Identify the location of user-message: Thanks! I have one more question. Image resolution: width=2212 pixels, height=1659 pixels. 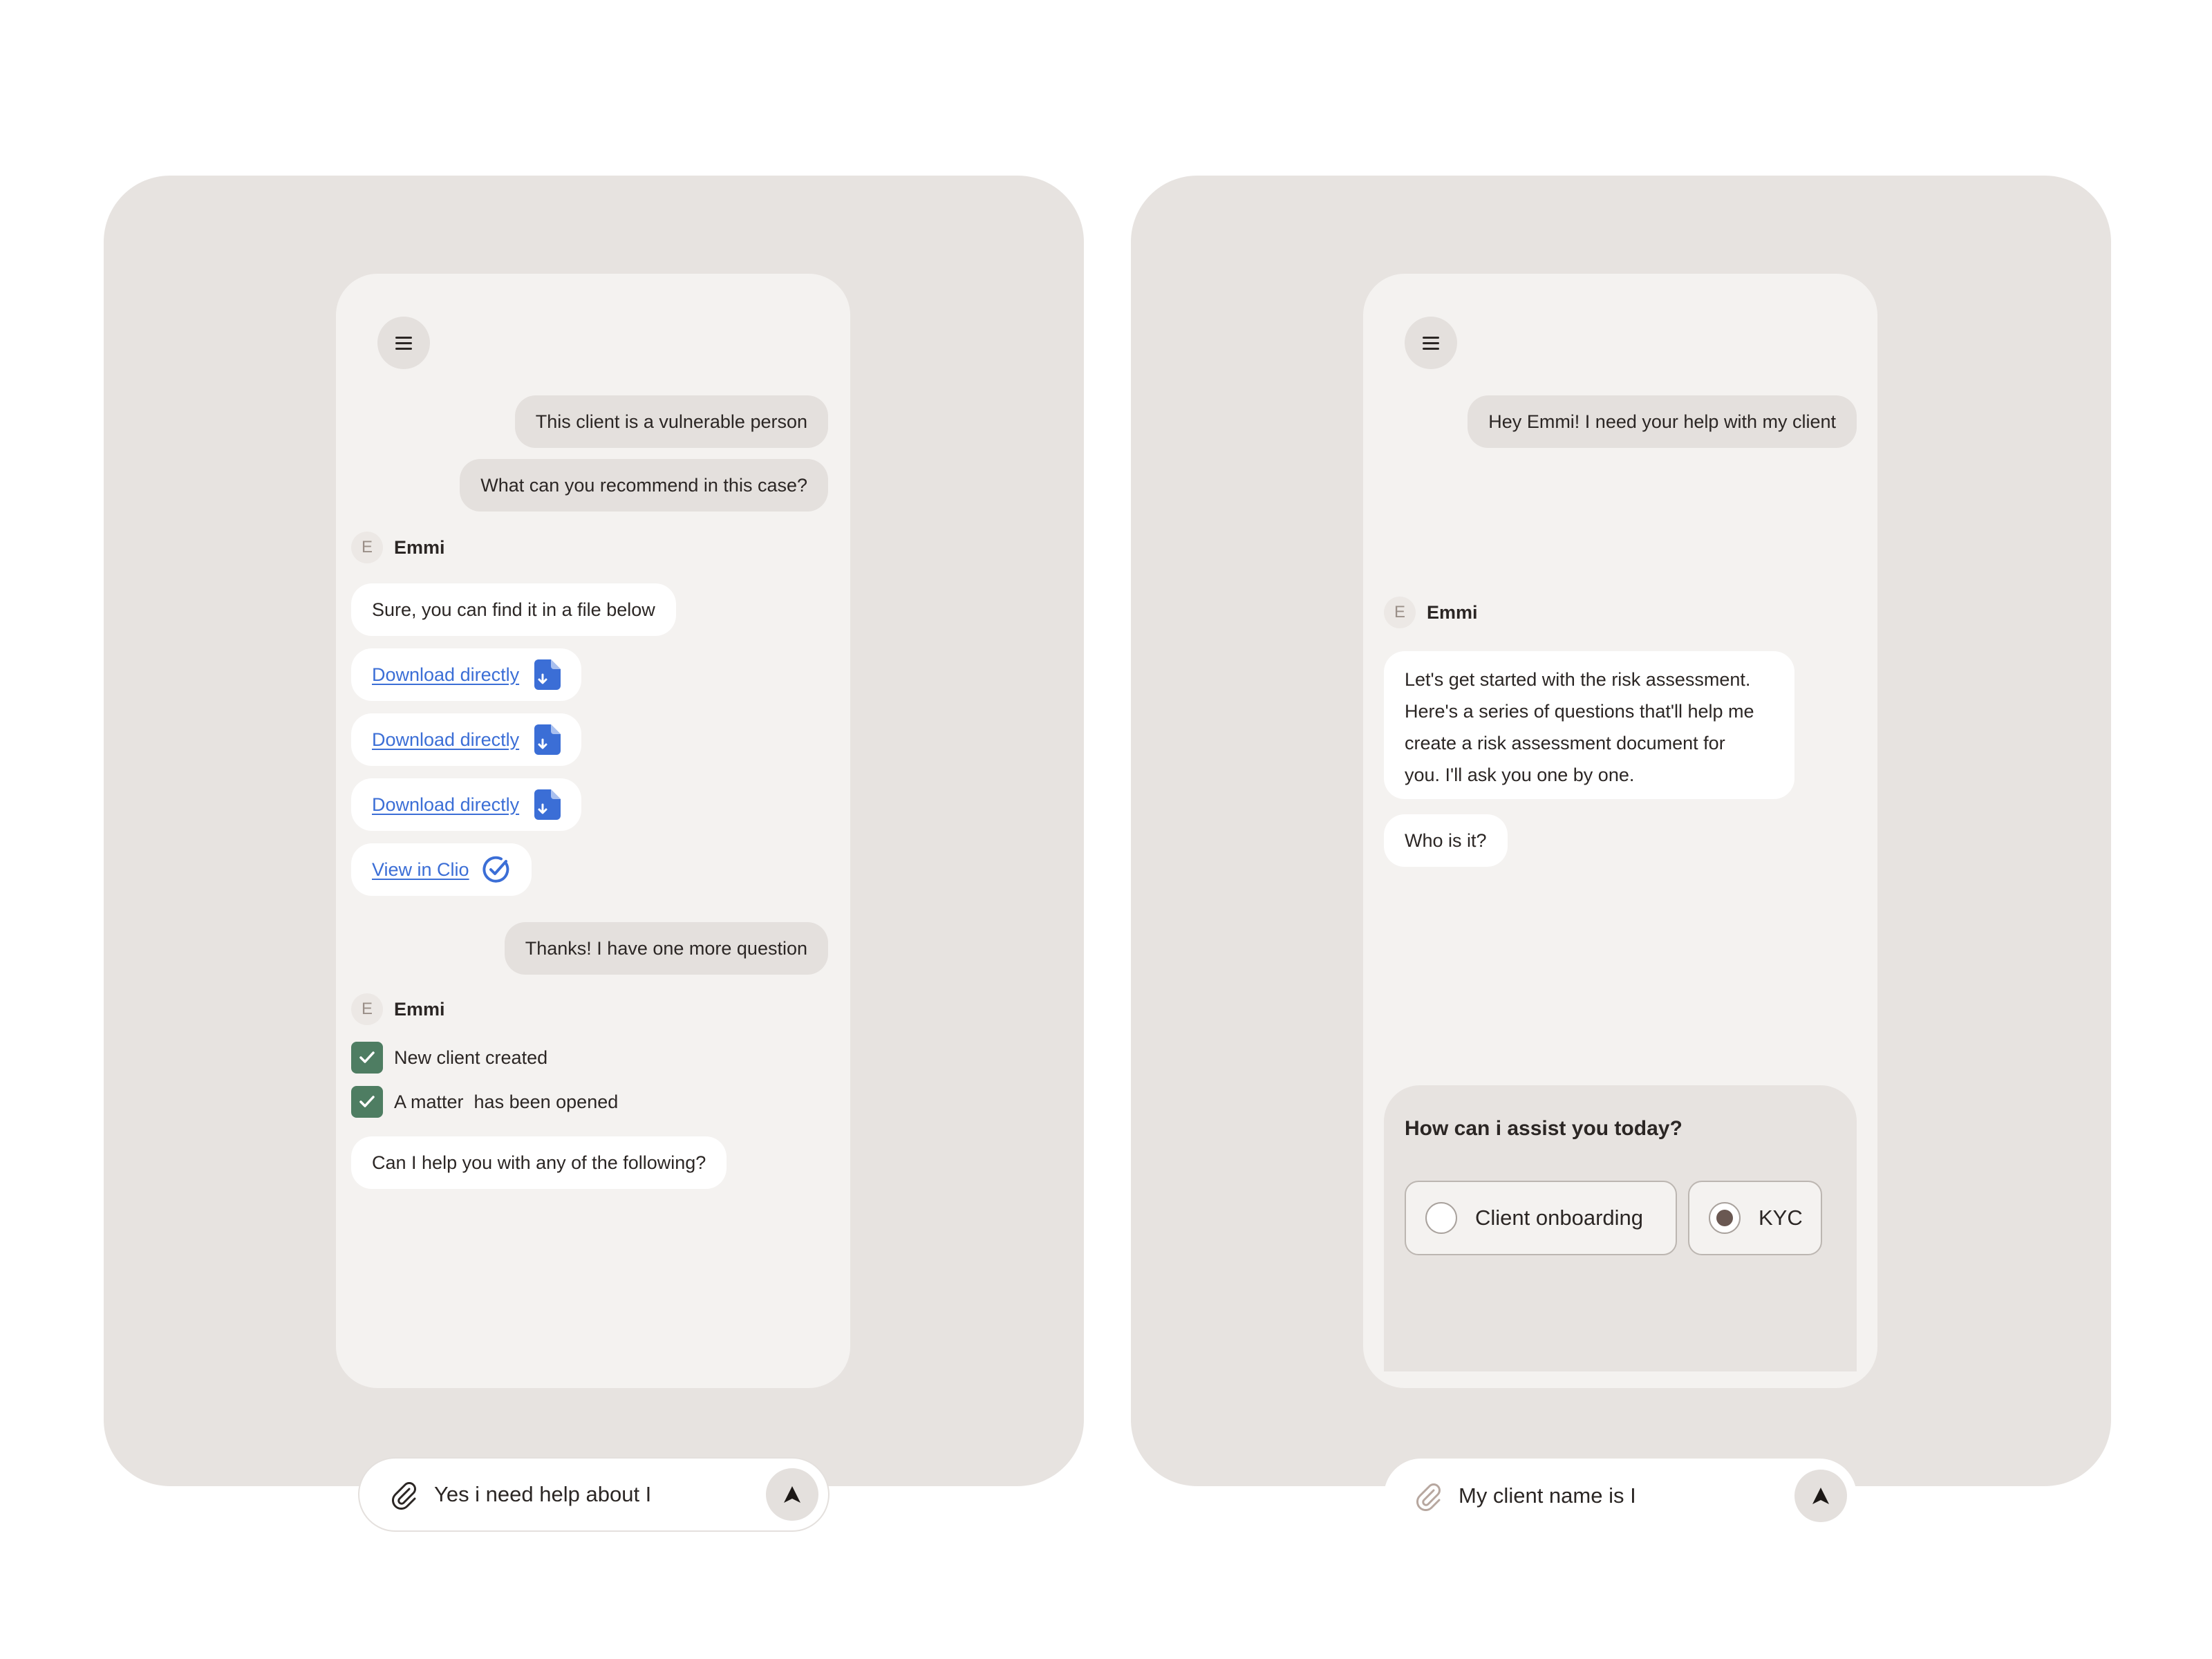
(666, 948).